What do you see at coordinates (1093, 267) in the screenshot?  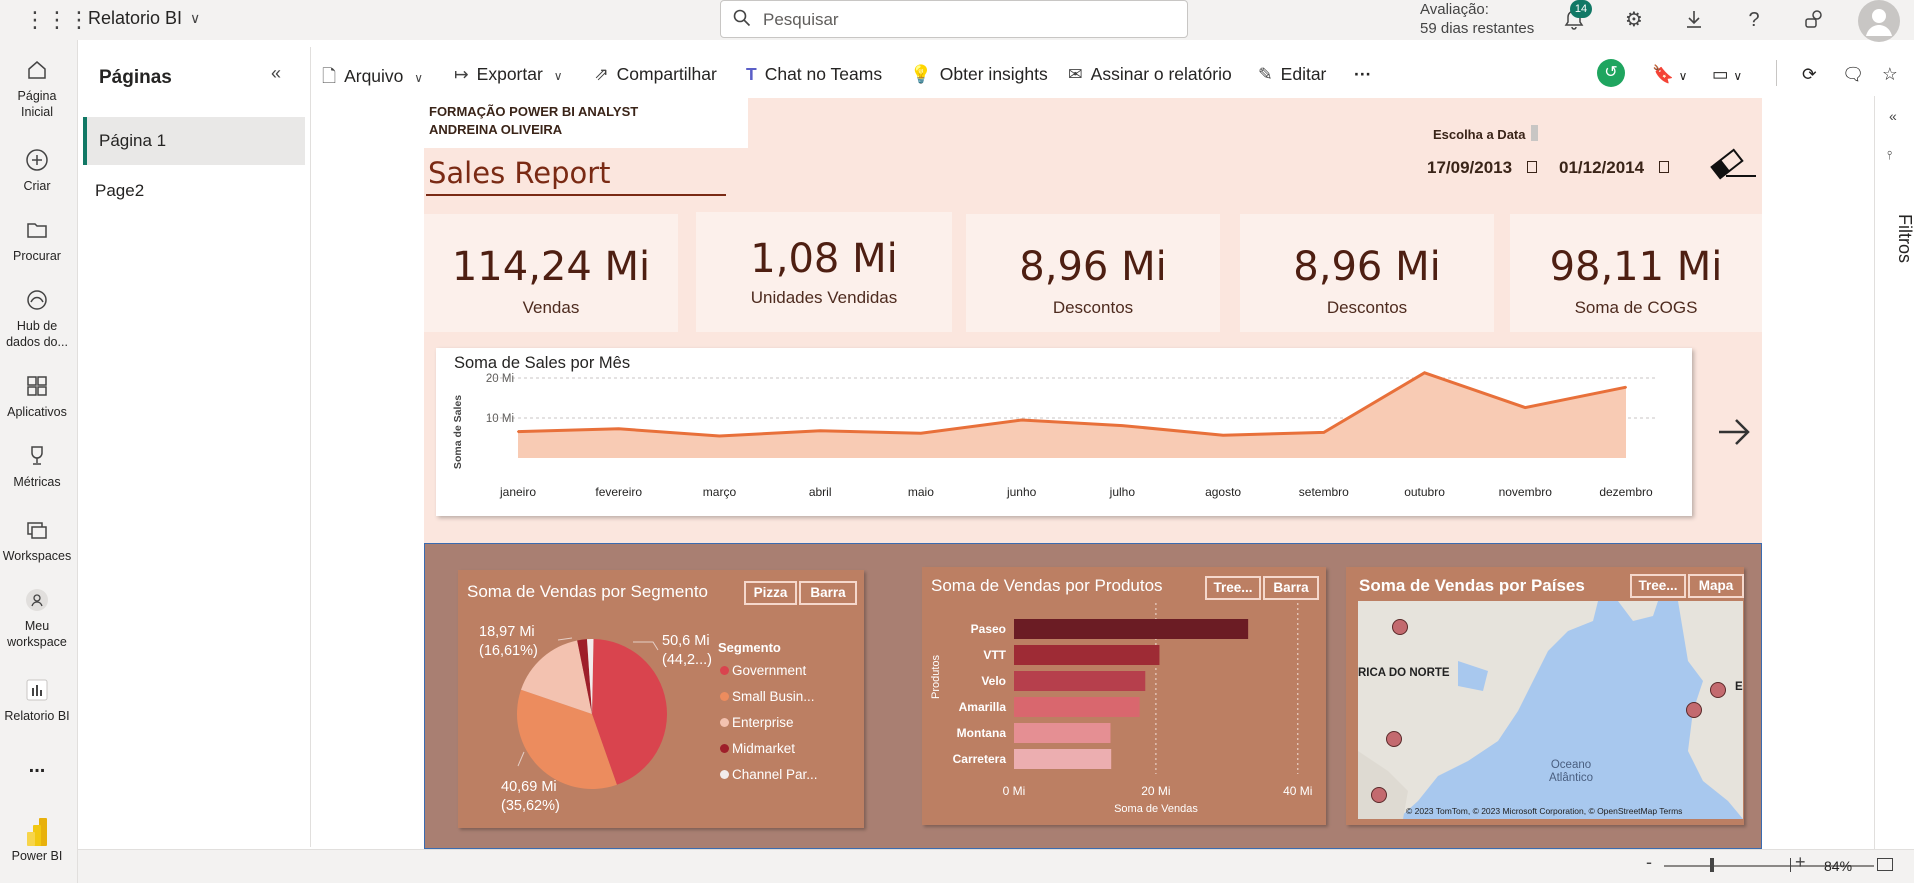 I see `kpi-value: 8,96 Mi` at bounding box center [1093, 267].